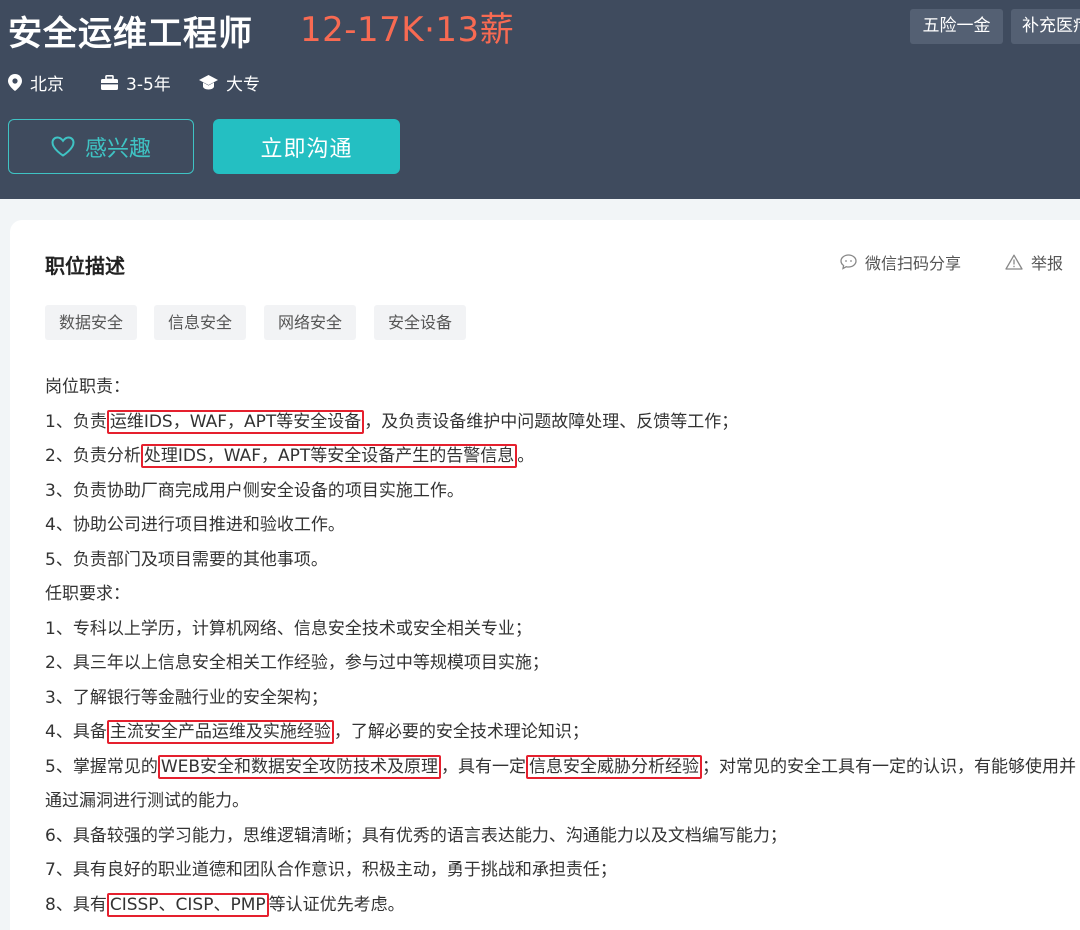 The image size is (1080, 930). What do you see at coordinates (208, 81) in the screenshot?
I see `graduation-cap-icon` at bounding box center [208, 81].